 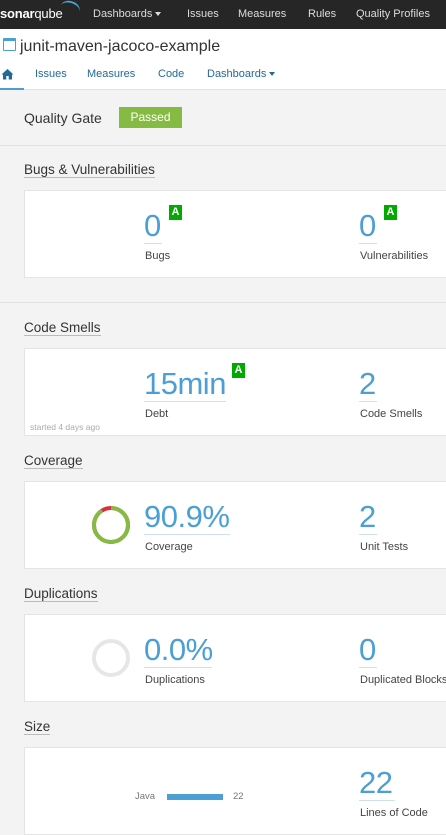 What do you see at coordinates (376, 783) in the screenshot?
I see `lines-of-code-value: 22` at bounding box center [376, 783].